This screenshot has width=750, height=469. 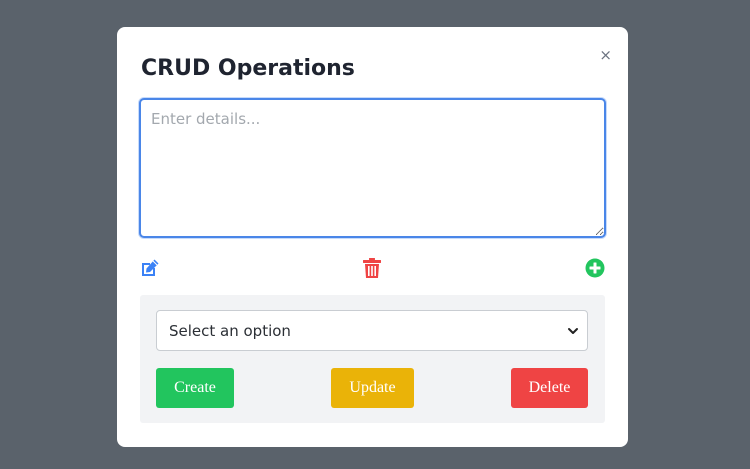 What do you see at coordinates (605, 55) in the screenshot?
I see `close-button: ×` at bounding box center [605, 55].